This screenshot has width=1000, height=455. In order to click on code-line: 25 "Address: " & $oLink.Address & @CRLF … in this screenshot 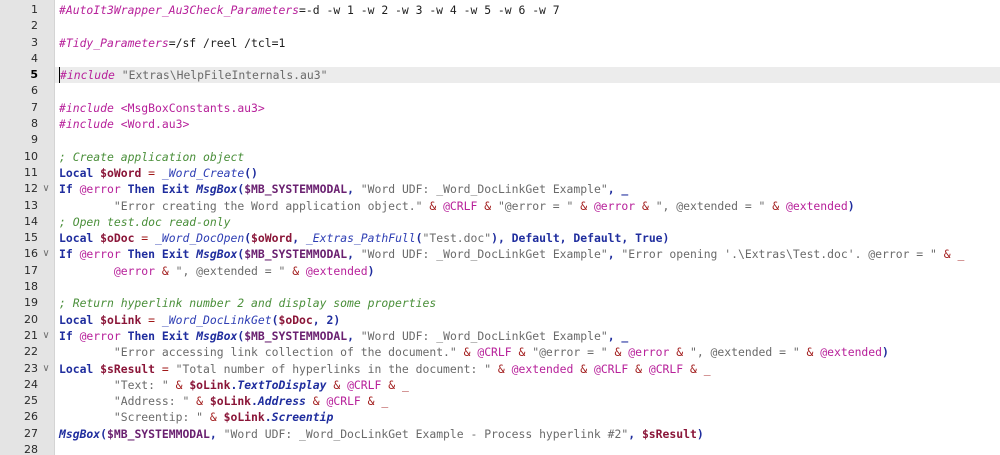, I will do `click(500, 401)`.